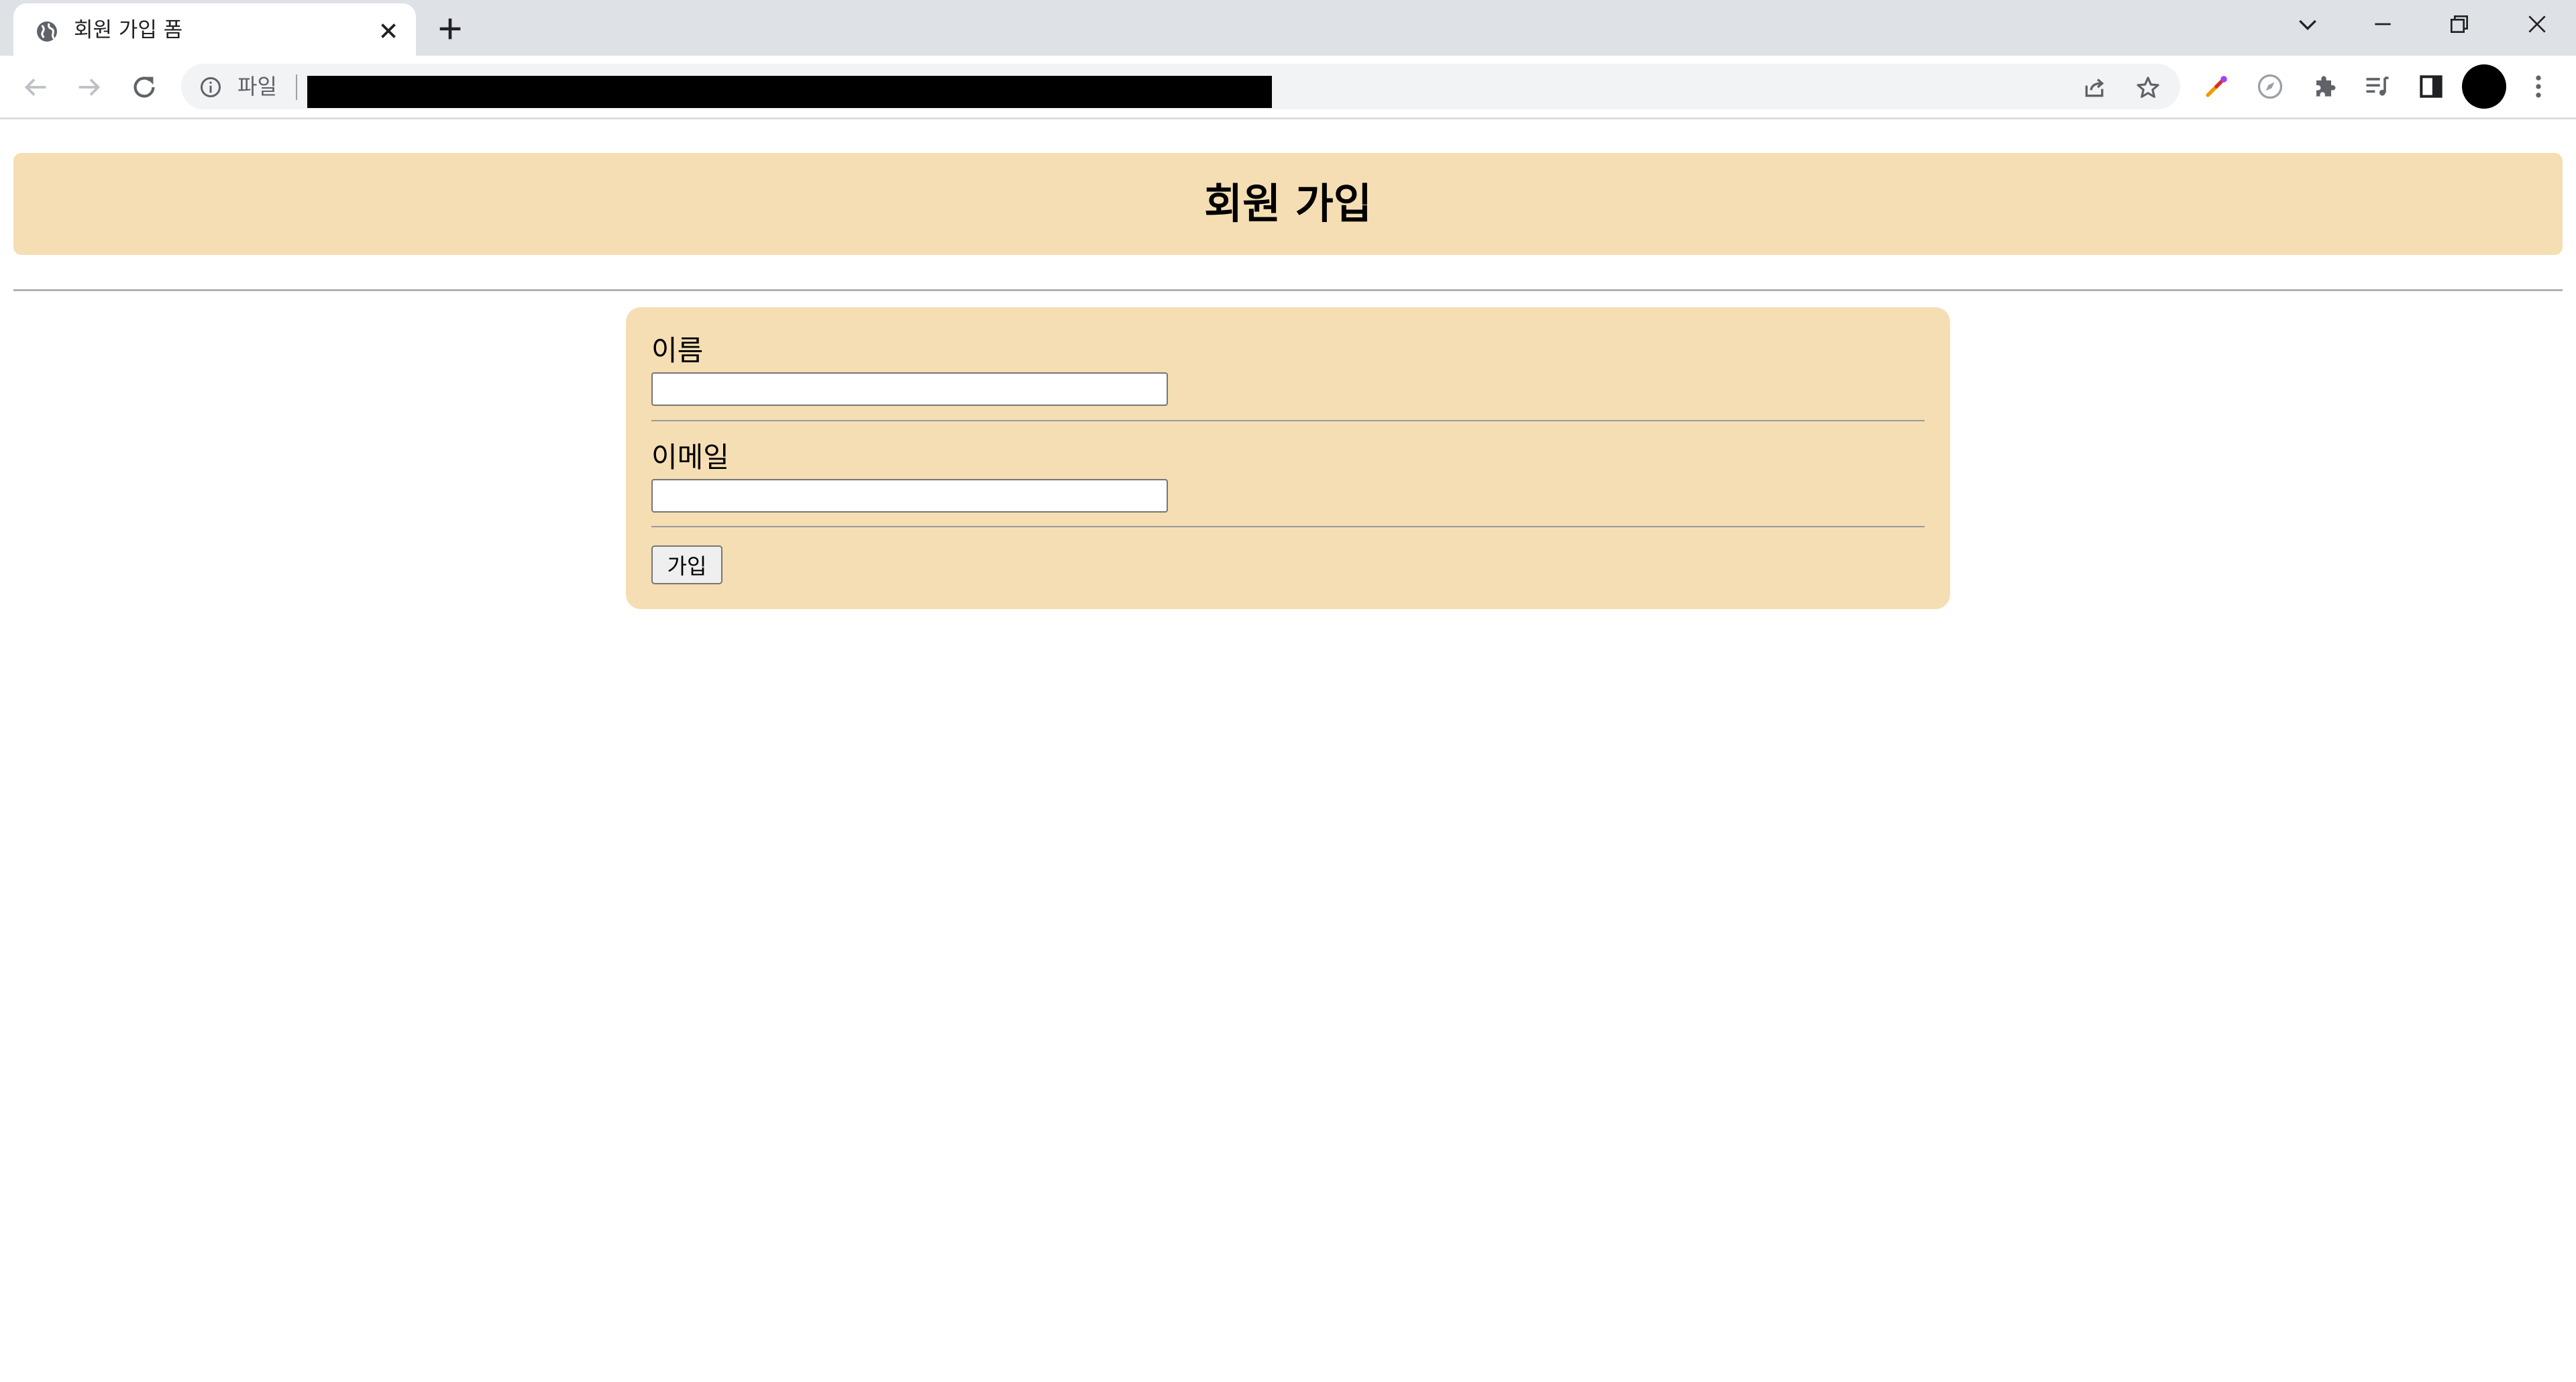  Describe the element at coordinates (2094, 87) in the screenshot. I see `share-icon` at that location.